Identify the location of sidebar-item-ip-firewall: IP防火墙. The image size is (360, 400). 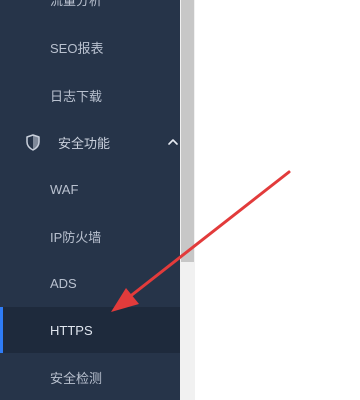
(90, 236).